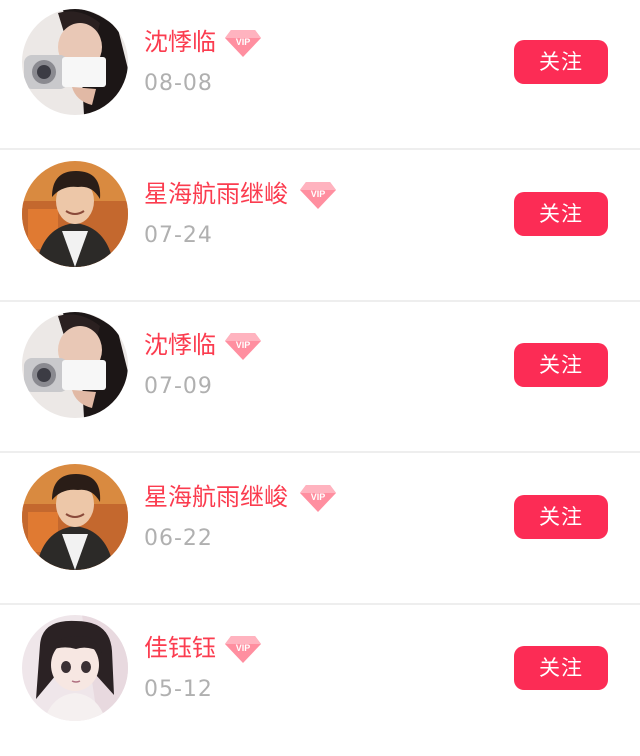 The width and height of the screenshot is (640, 756). Describe the element at coordinates (178, 689) in the screenshot. I see `post-date: 05-12` at that location.